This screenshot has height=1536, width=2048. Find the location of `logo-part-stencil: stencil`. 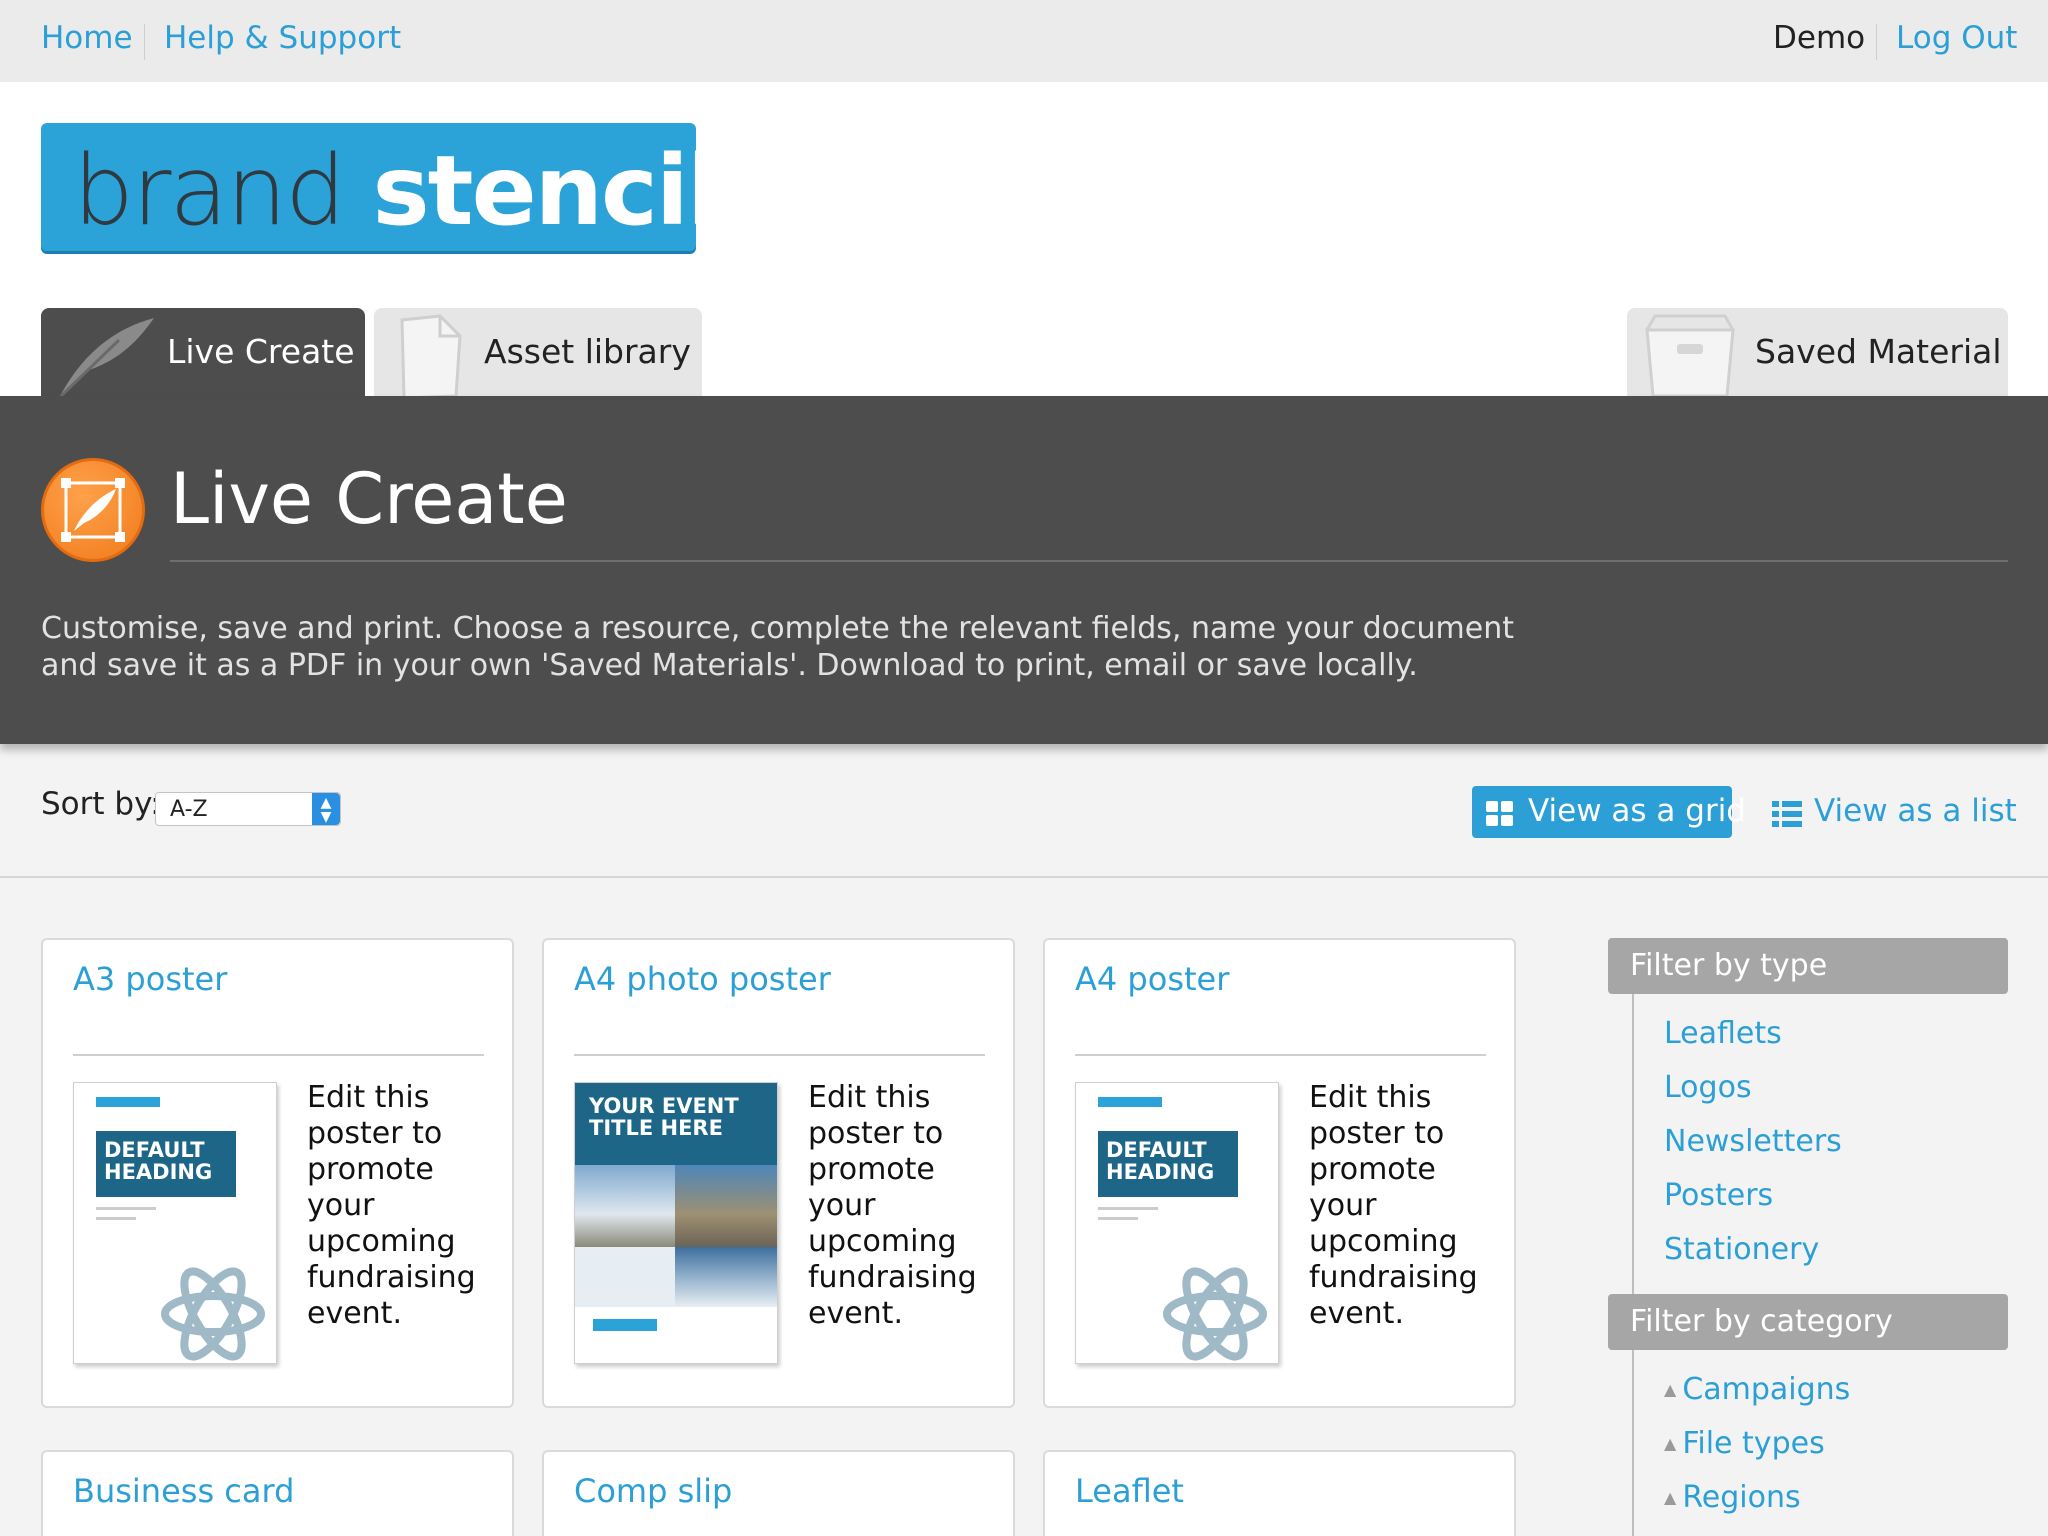

logo-part-stencil: stencil is located at coordinates (546, 191).